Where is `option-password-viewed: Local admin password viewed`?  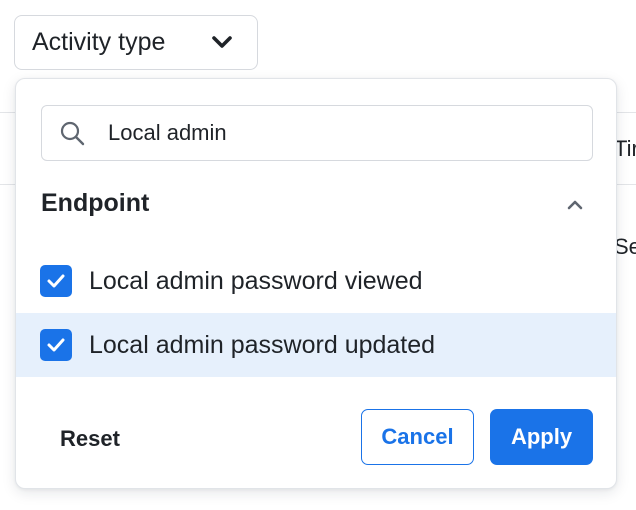 option-password-viewed: Local admin password viewed is located at coordinates (316, 281).